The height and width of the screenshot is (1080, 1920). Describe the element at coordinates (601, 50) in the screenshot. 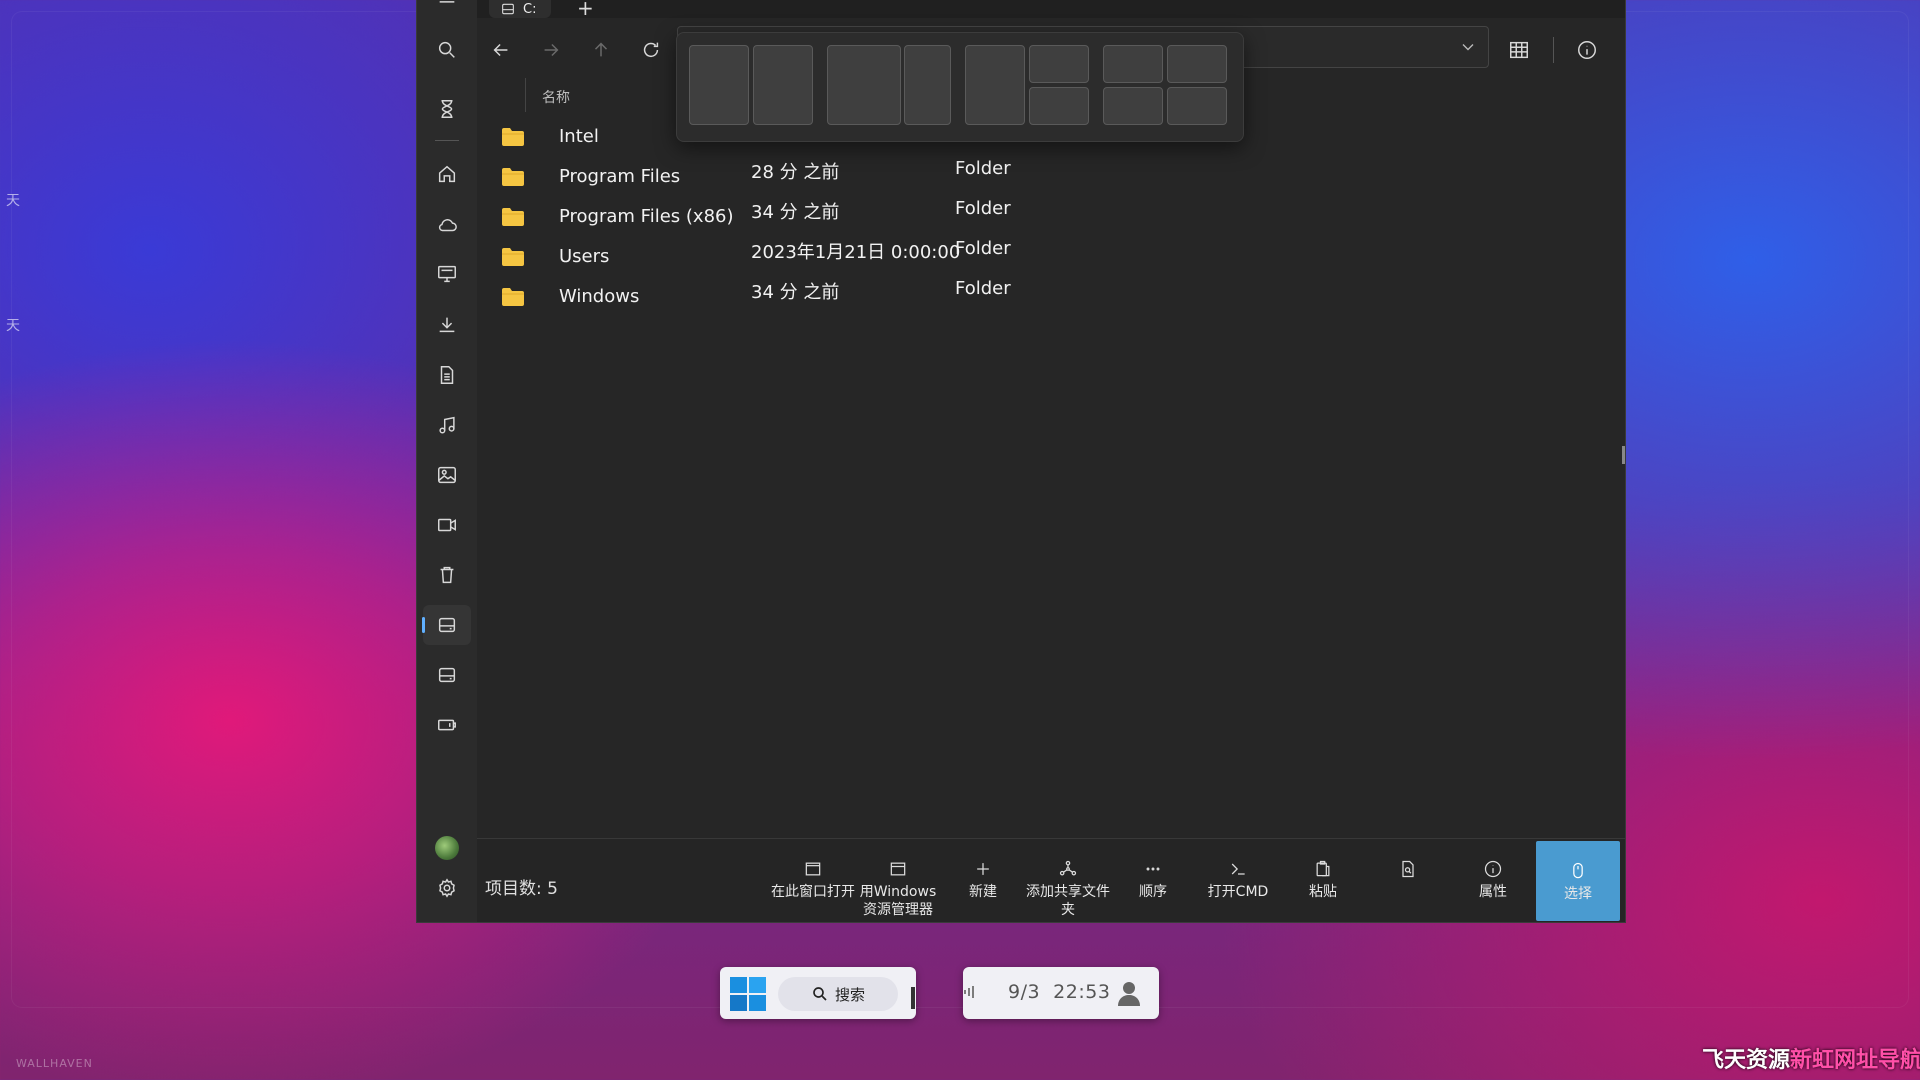

I see `up-button` at that location.